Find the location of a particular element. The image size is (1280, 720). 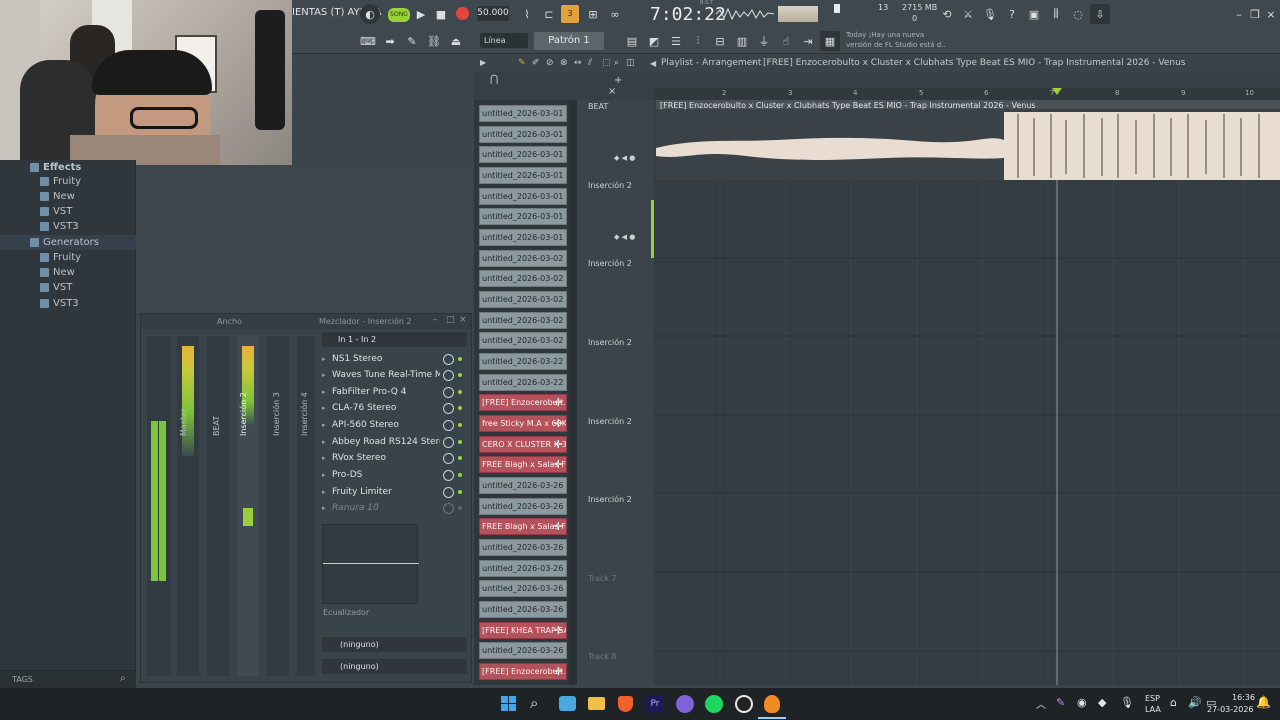

mixer-sliders-icon: ⫶ is located at coordinates (698, 41).